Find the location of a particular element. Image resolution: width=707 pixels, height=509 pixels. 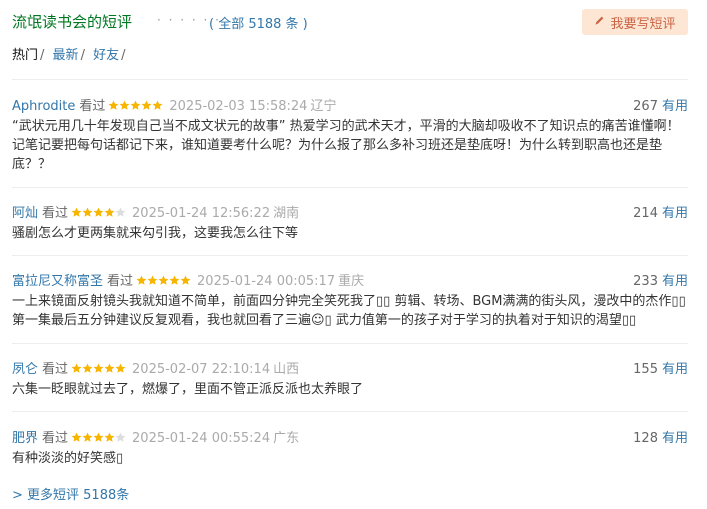

comment-location: 广东 is located at coordinates (286, 438).